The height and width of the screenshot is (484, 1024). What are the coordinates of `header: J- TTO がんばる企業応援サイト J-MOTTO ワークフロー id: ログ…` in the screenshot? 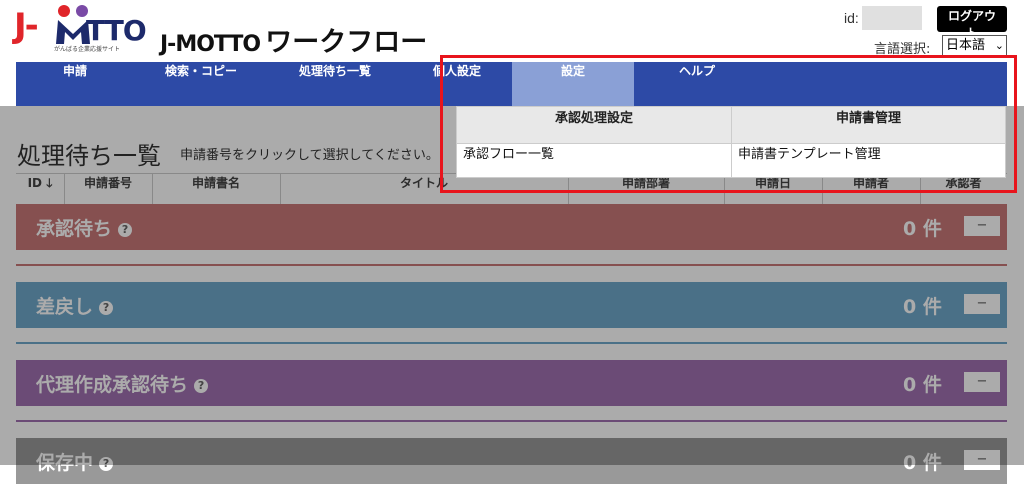 It's located at (512, 31).